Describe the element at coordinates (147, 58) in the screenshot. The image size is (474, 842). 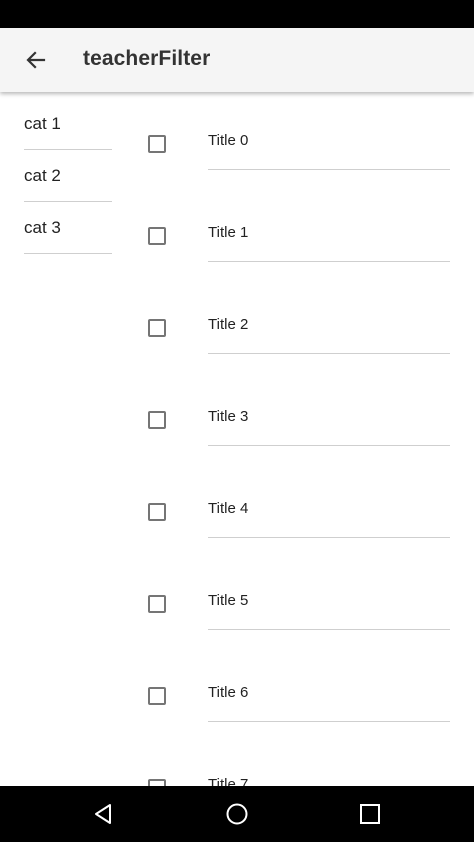
I see `page-title: teacherFilter` at that location.